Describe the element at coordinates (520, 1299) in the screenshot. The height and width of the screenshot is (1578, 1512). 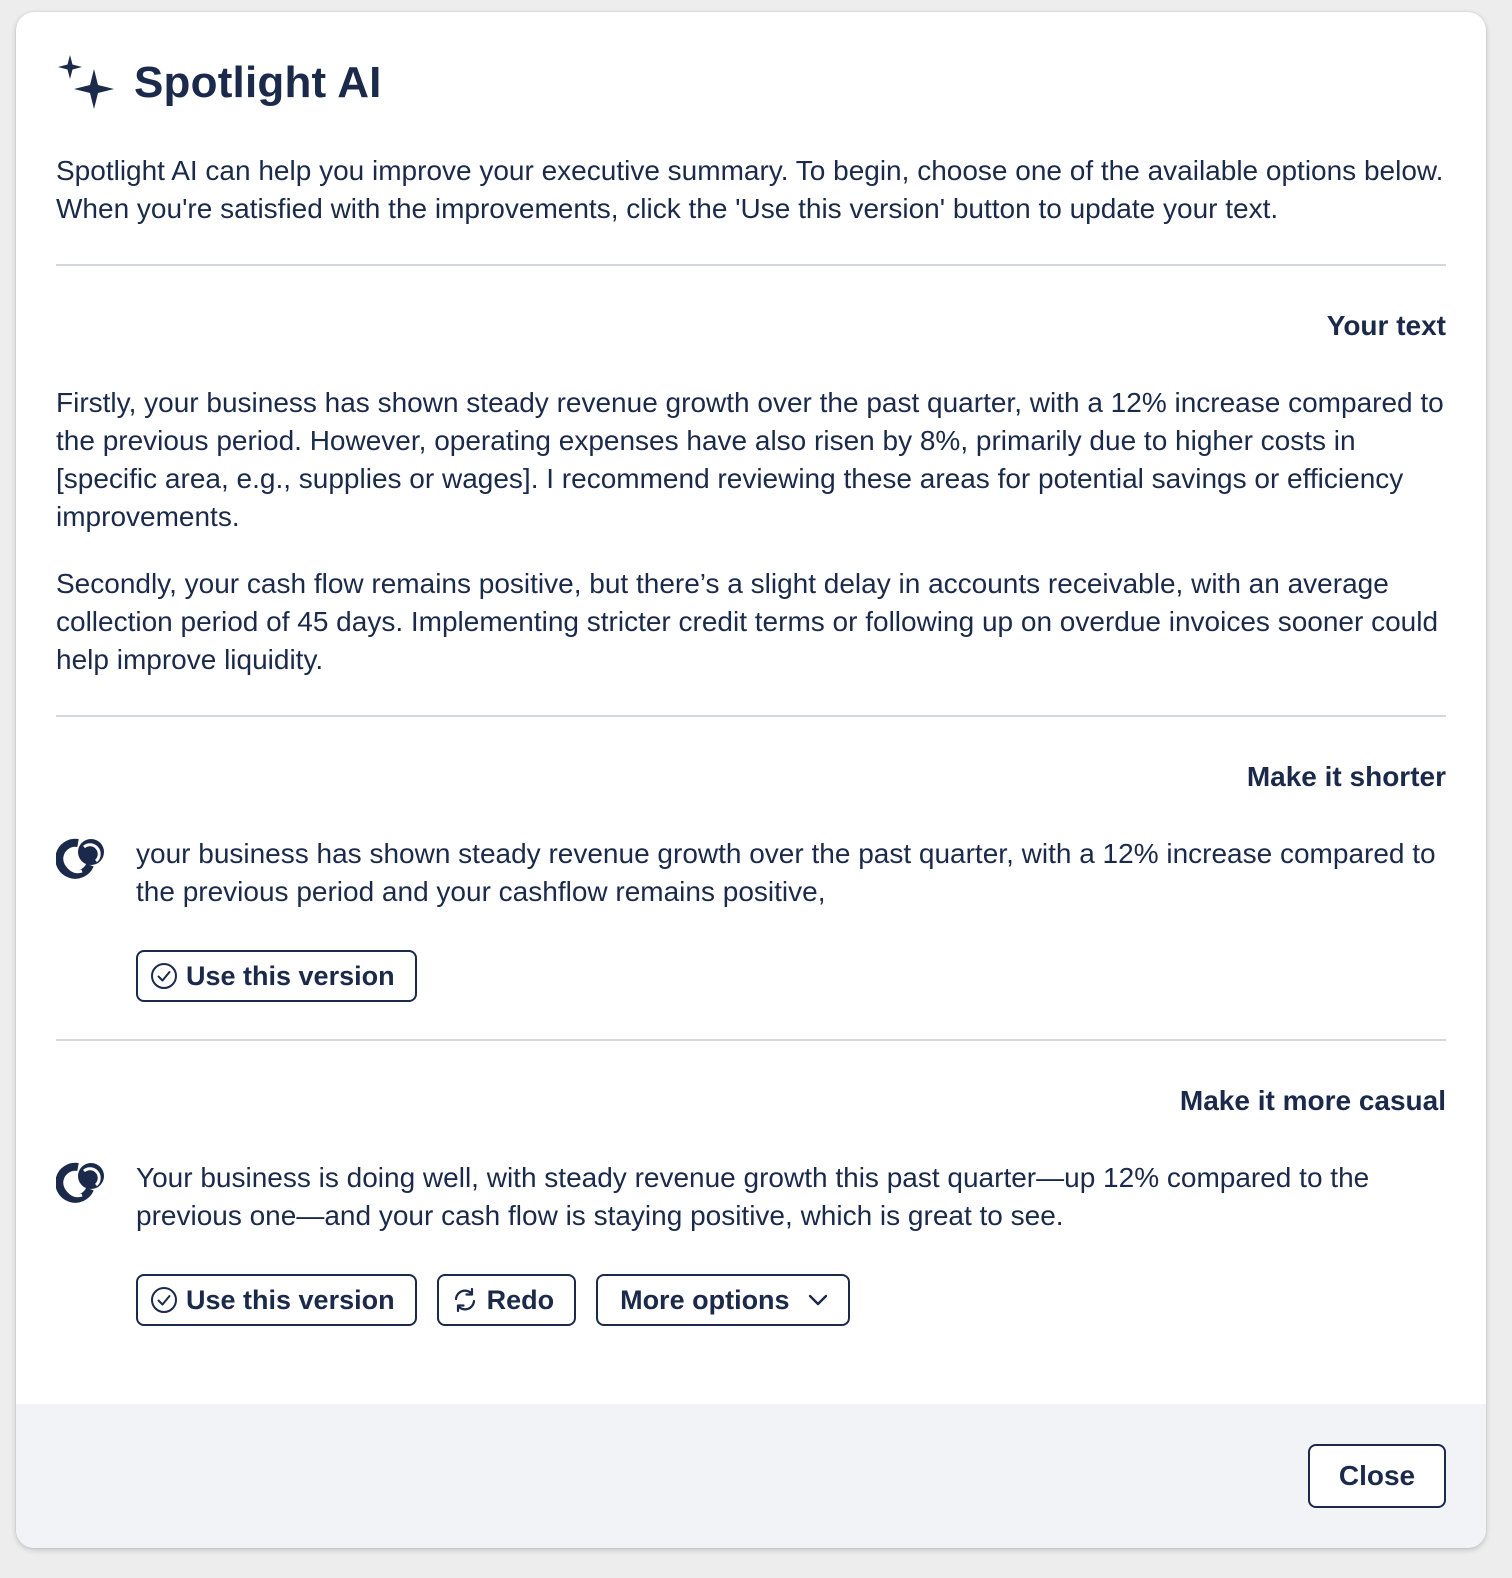
I see `redo-label: Redo` at that location.